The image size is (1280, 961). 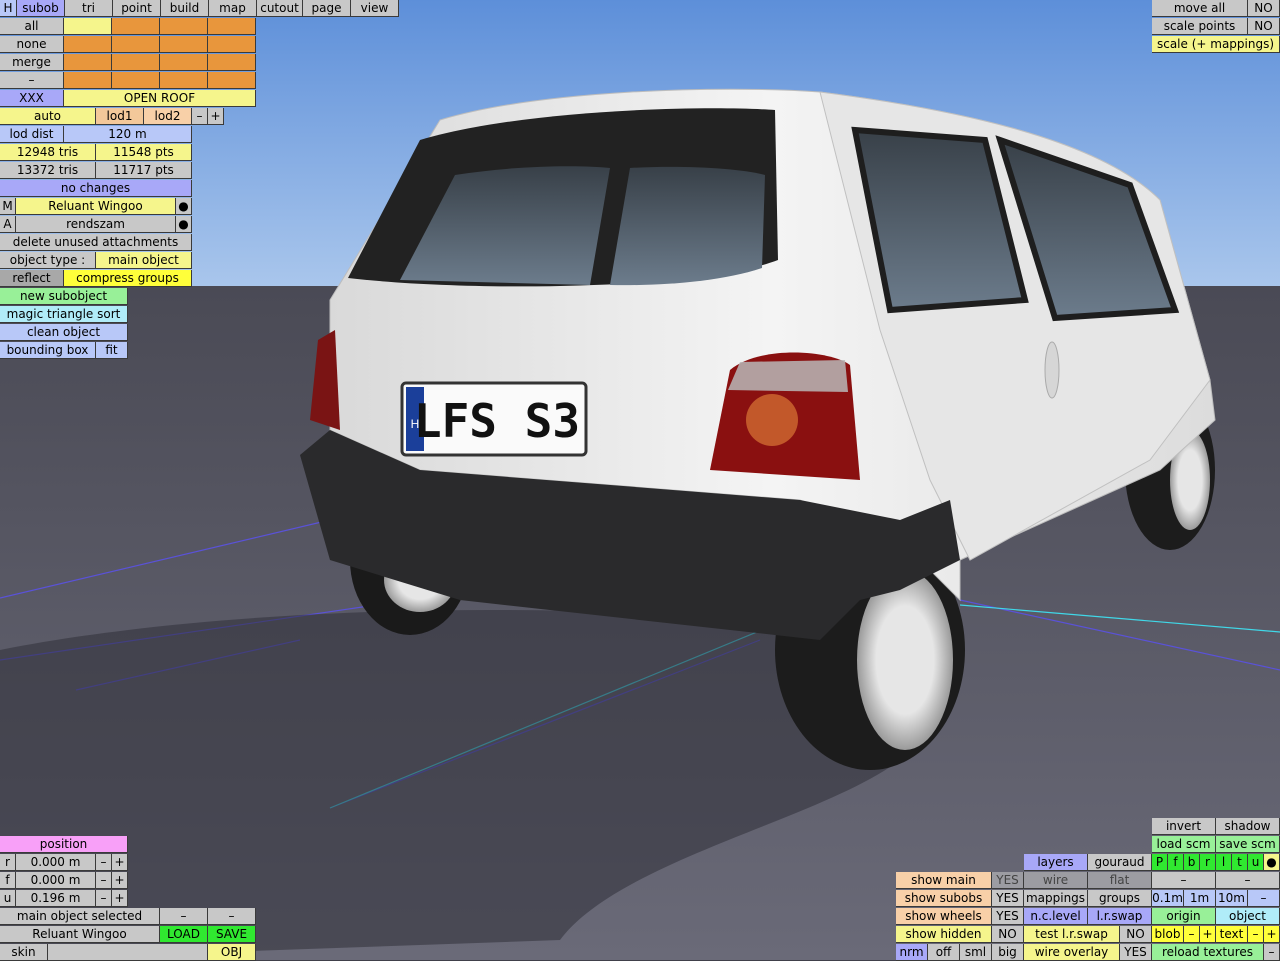 What do you see at coordinates (327, 8) in the screenshot?
I see `tab-page: page` at bounding box center [327, 8].